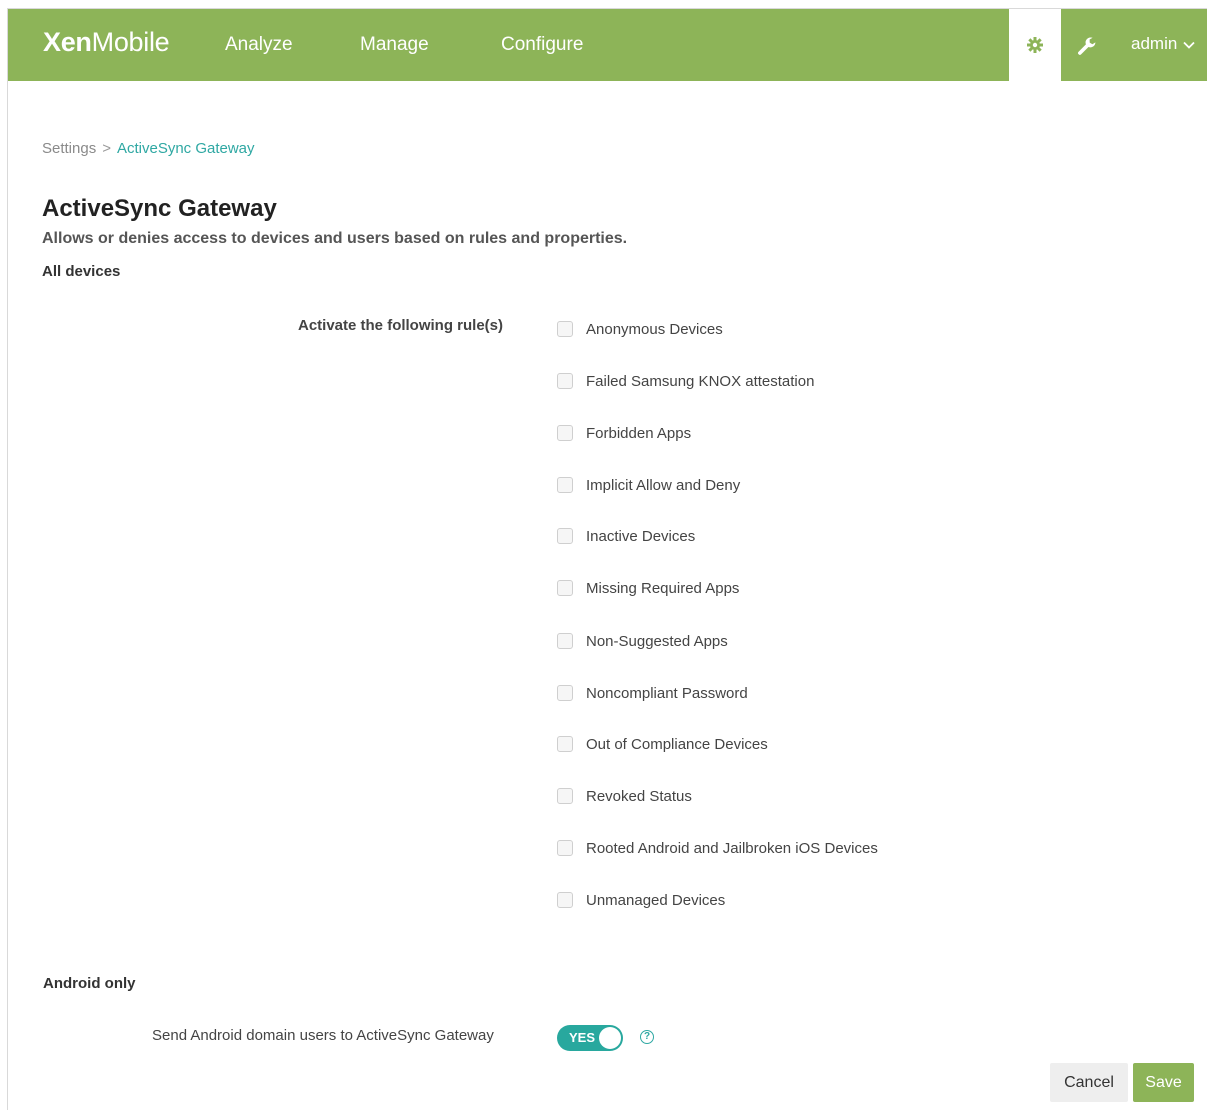  What do you see at coordinates (1189, 45) in the screenshot?
I see `chevron-down-icon` at bounding box center [1189, 45].